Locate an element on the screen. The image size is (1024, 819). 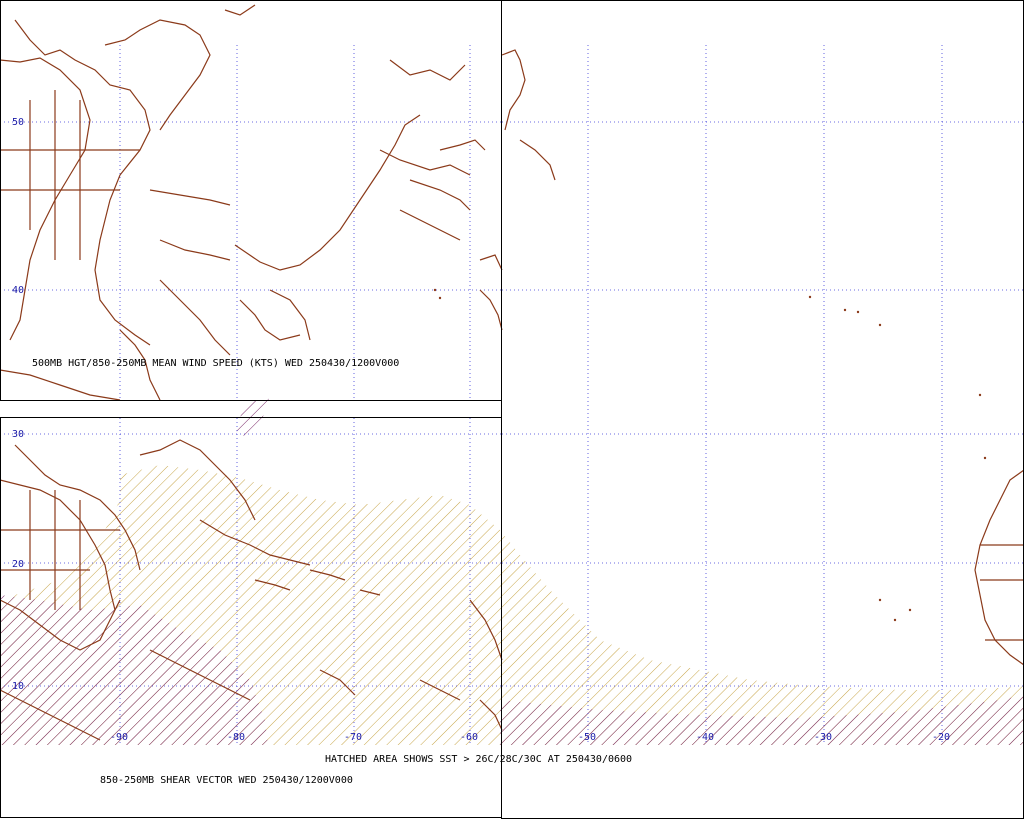
main-lon-label-20: -20 is located at coordinates (941, 737).